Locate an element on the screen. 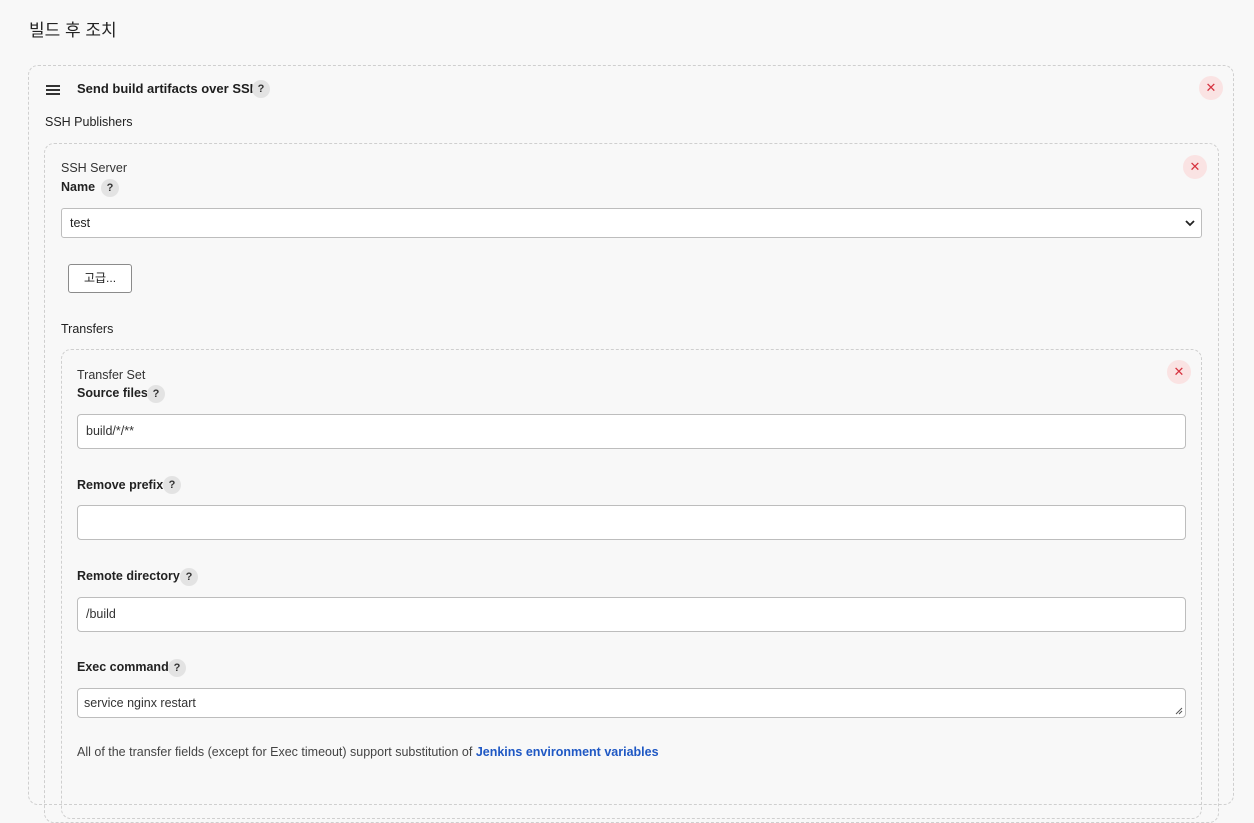 The height and width of the screenshot is (823, 1254). remote-directory-input: /build is located at coordinates (631, 614).